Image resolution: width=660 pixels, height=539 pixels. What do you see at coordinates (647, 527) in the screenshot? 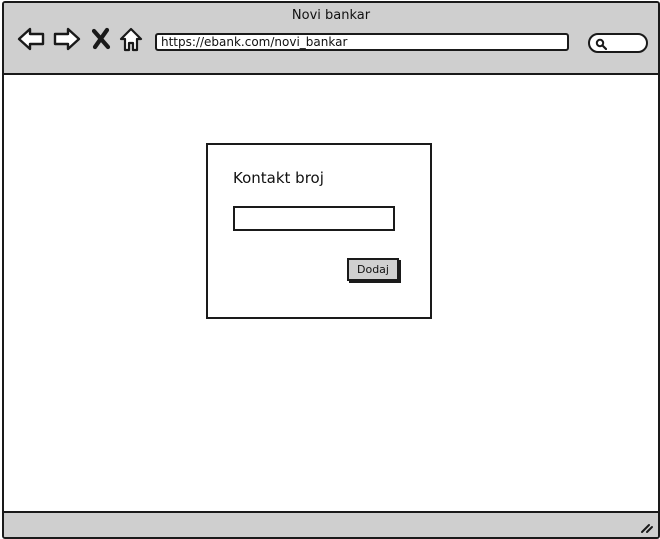
I see `resize-grip-icon` at bounding box center [647, 527].